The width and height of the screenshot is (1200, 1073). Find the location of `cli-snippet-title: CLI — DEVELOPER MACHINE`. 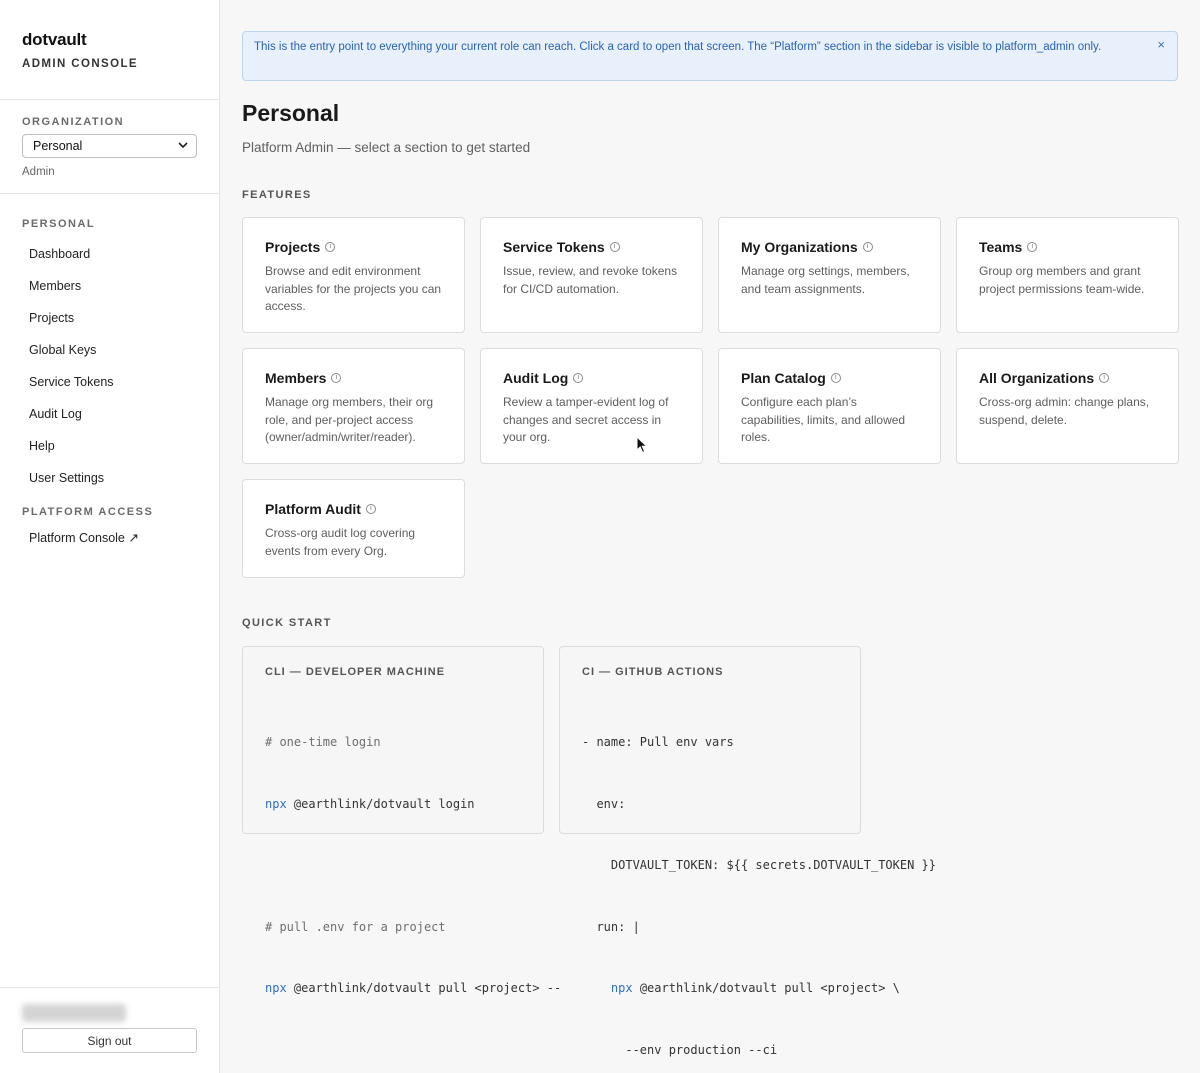

cli-snippet-title: CLI — DEVELOPER MACHINE is located at coordinates (355, 672).